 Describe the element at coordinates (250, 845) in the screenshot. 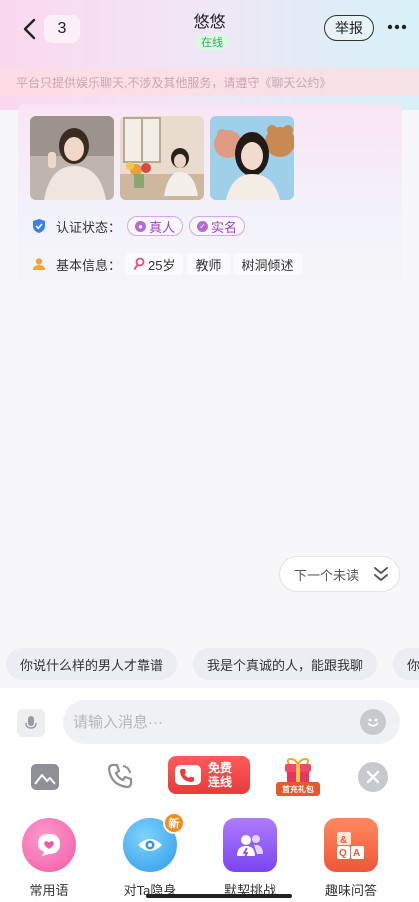

I see `users-challenge-icon` at that location.